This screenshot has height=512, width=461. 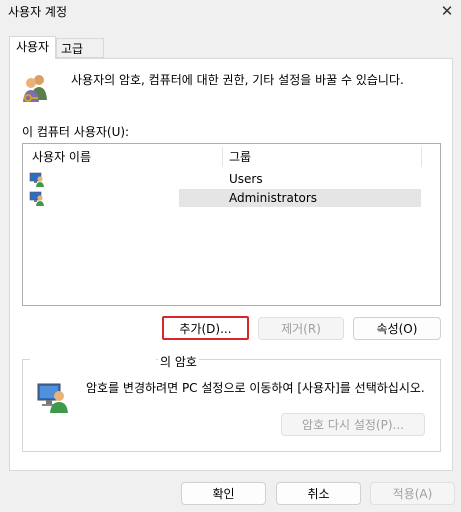 I want to click on table-row: Administrators, so click(x=222, y=198).